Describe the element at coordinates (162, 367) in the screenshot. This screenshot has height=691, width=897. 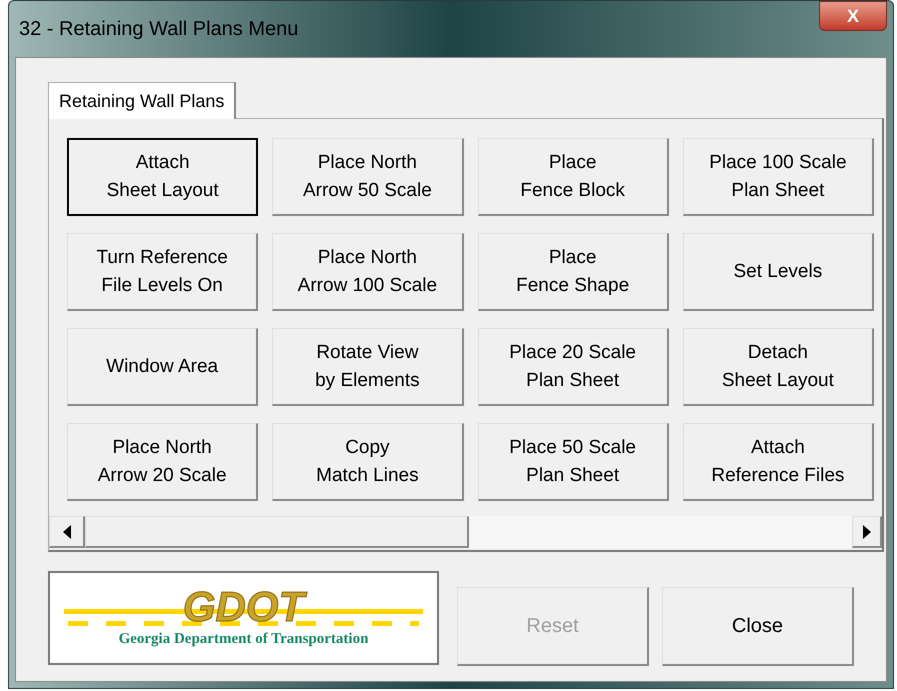
I see `command-button: Window Area` at that location.